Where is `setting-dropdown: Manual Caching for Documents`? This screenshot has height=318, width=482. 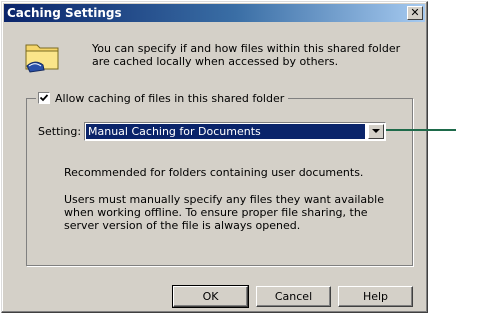 setting-dropdown: Manual Caching for Documents is located at coordinates (235, 131).